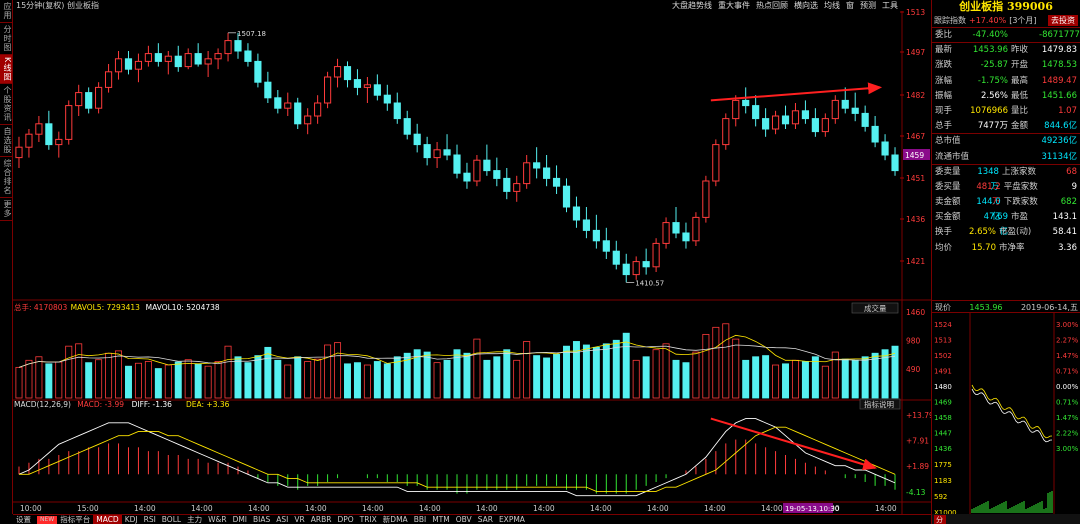 The image size is (1080, 524). I want to click on indicator-tab: 指标平台, so click(75, 519).